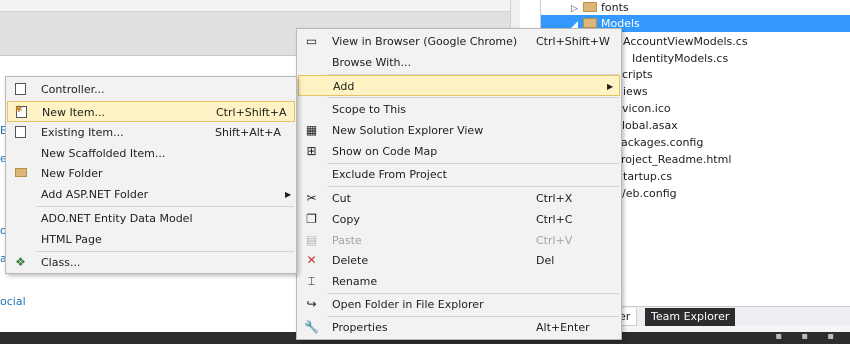 Image resolution: width=850 pixels, height=344 pixels. What do you see at coordinates (344, 86) in the screenshot?
I see `menu-item-label: Add` at bounding box center [344, 86].